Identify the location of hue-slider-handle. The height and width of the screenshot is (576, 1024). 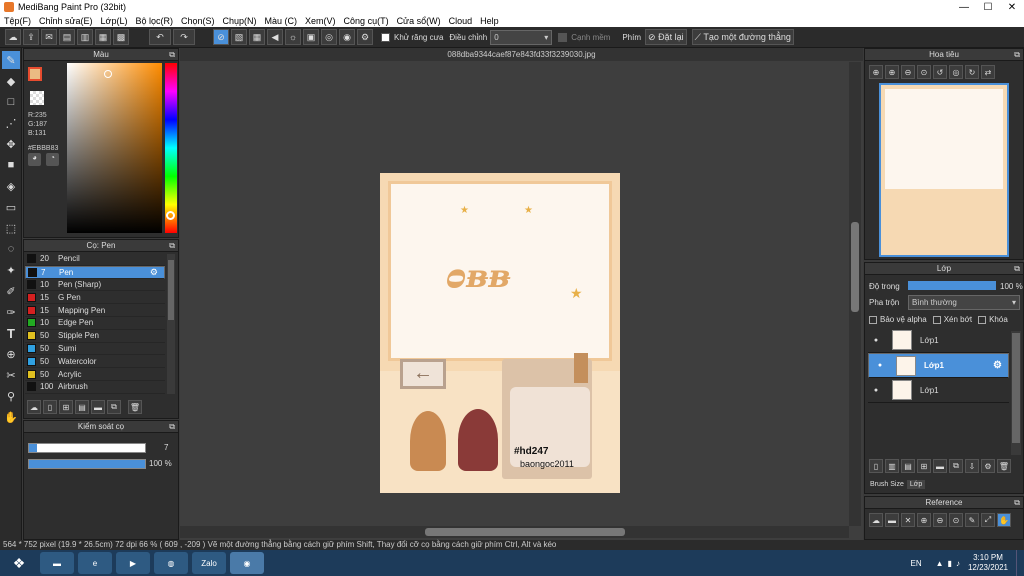
(170, 215).